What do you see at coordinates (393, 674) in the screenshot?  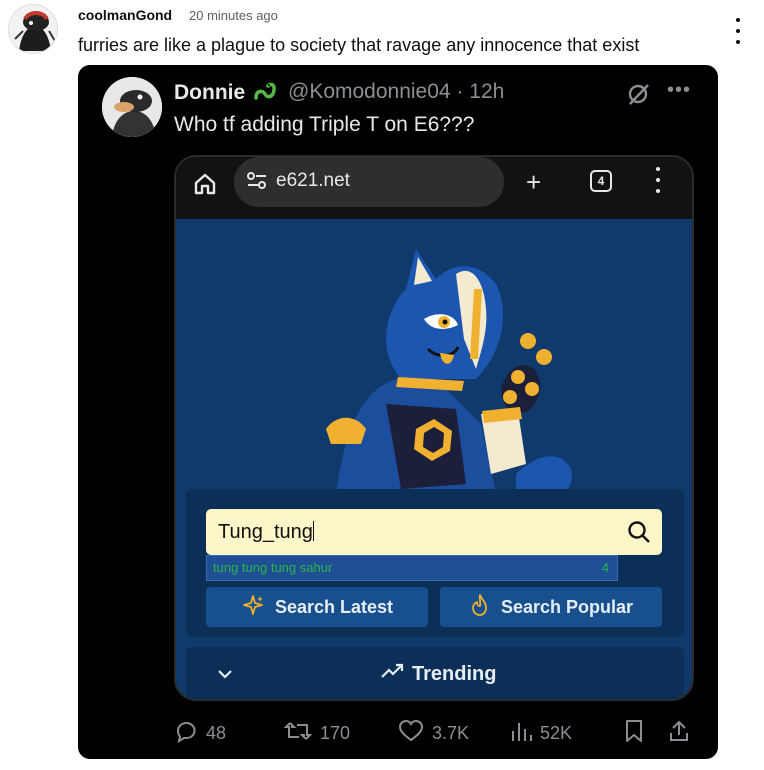 I see `trending-icon` at bounding box center [393, 674].